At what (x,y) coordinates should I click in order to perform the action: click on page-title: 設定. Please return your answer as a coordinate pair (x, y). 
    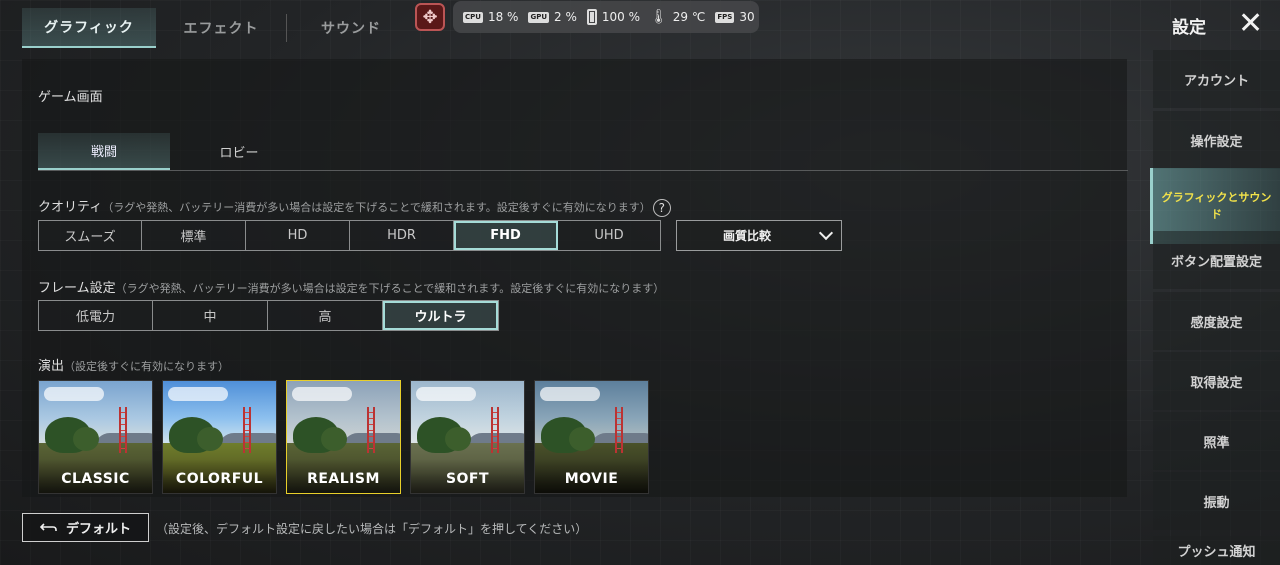
    Looking at the image, I should click on (1189, 28).